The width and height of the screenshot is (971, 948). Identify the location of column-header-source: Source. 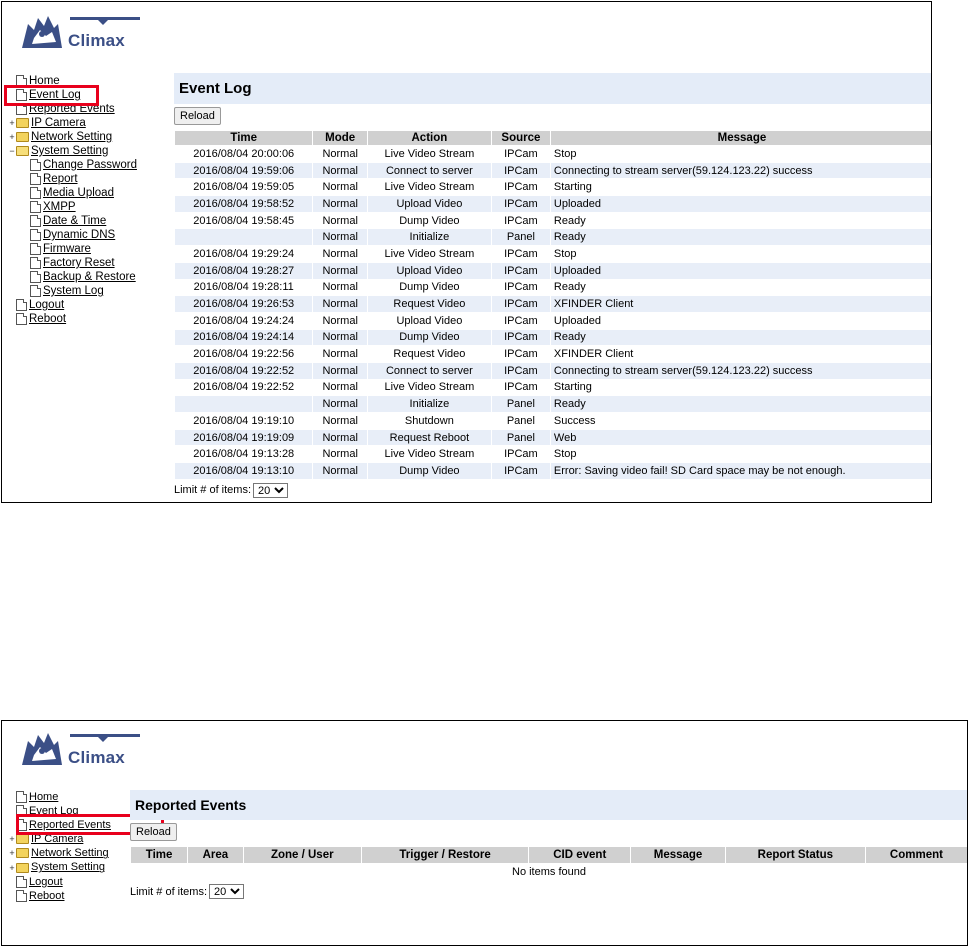
(520, 138).